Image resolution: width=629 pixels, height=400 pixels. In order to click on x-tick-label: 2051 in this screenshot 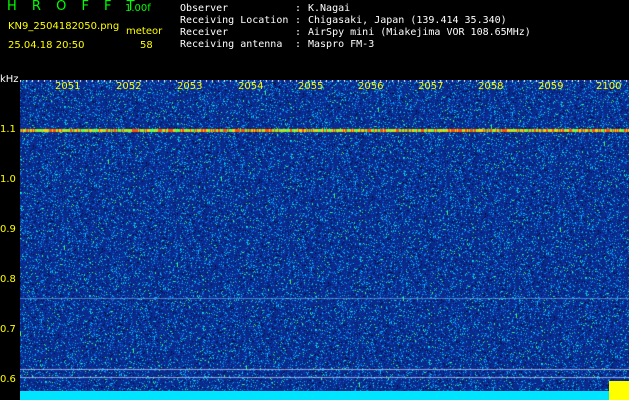, I will do `click(68, 86)`.